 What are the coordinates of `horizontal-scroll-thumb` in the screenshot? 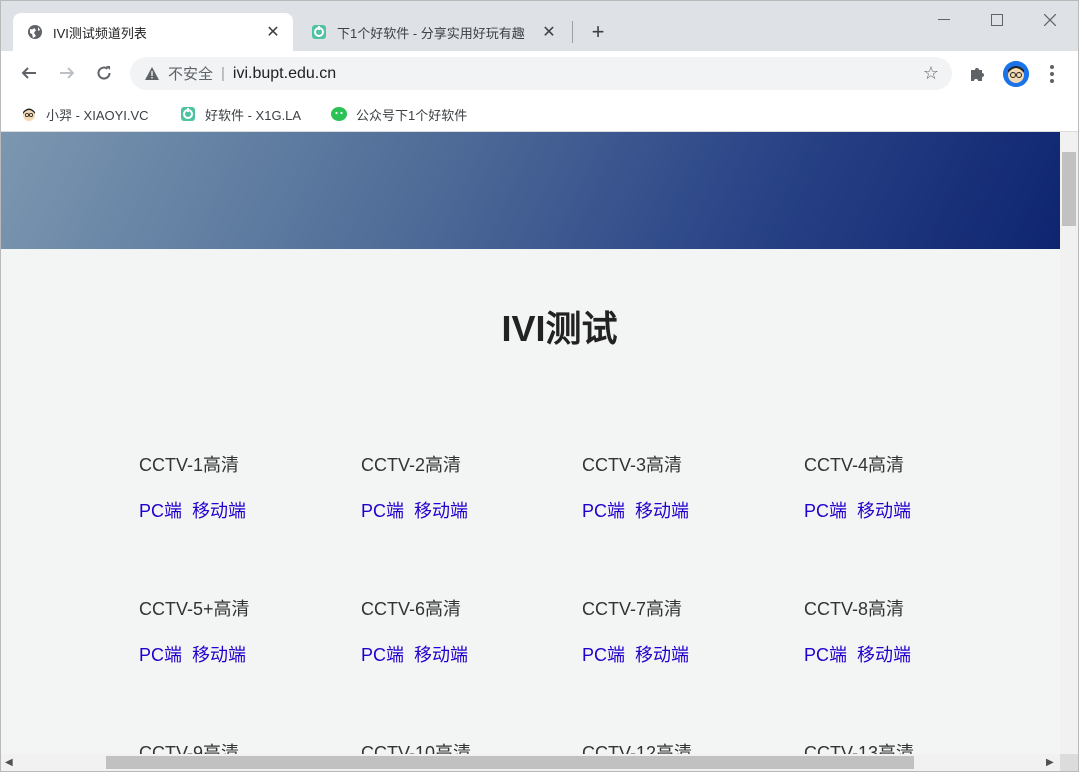 It's located at (510, 762).